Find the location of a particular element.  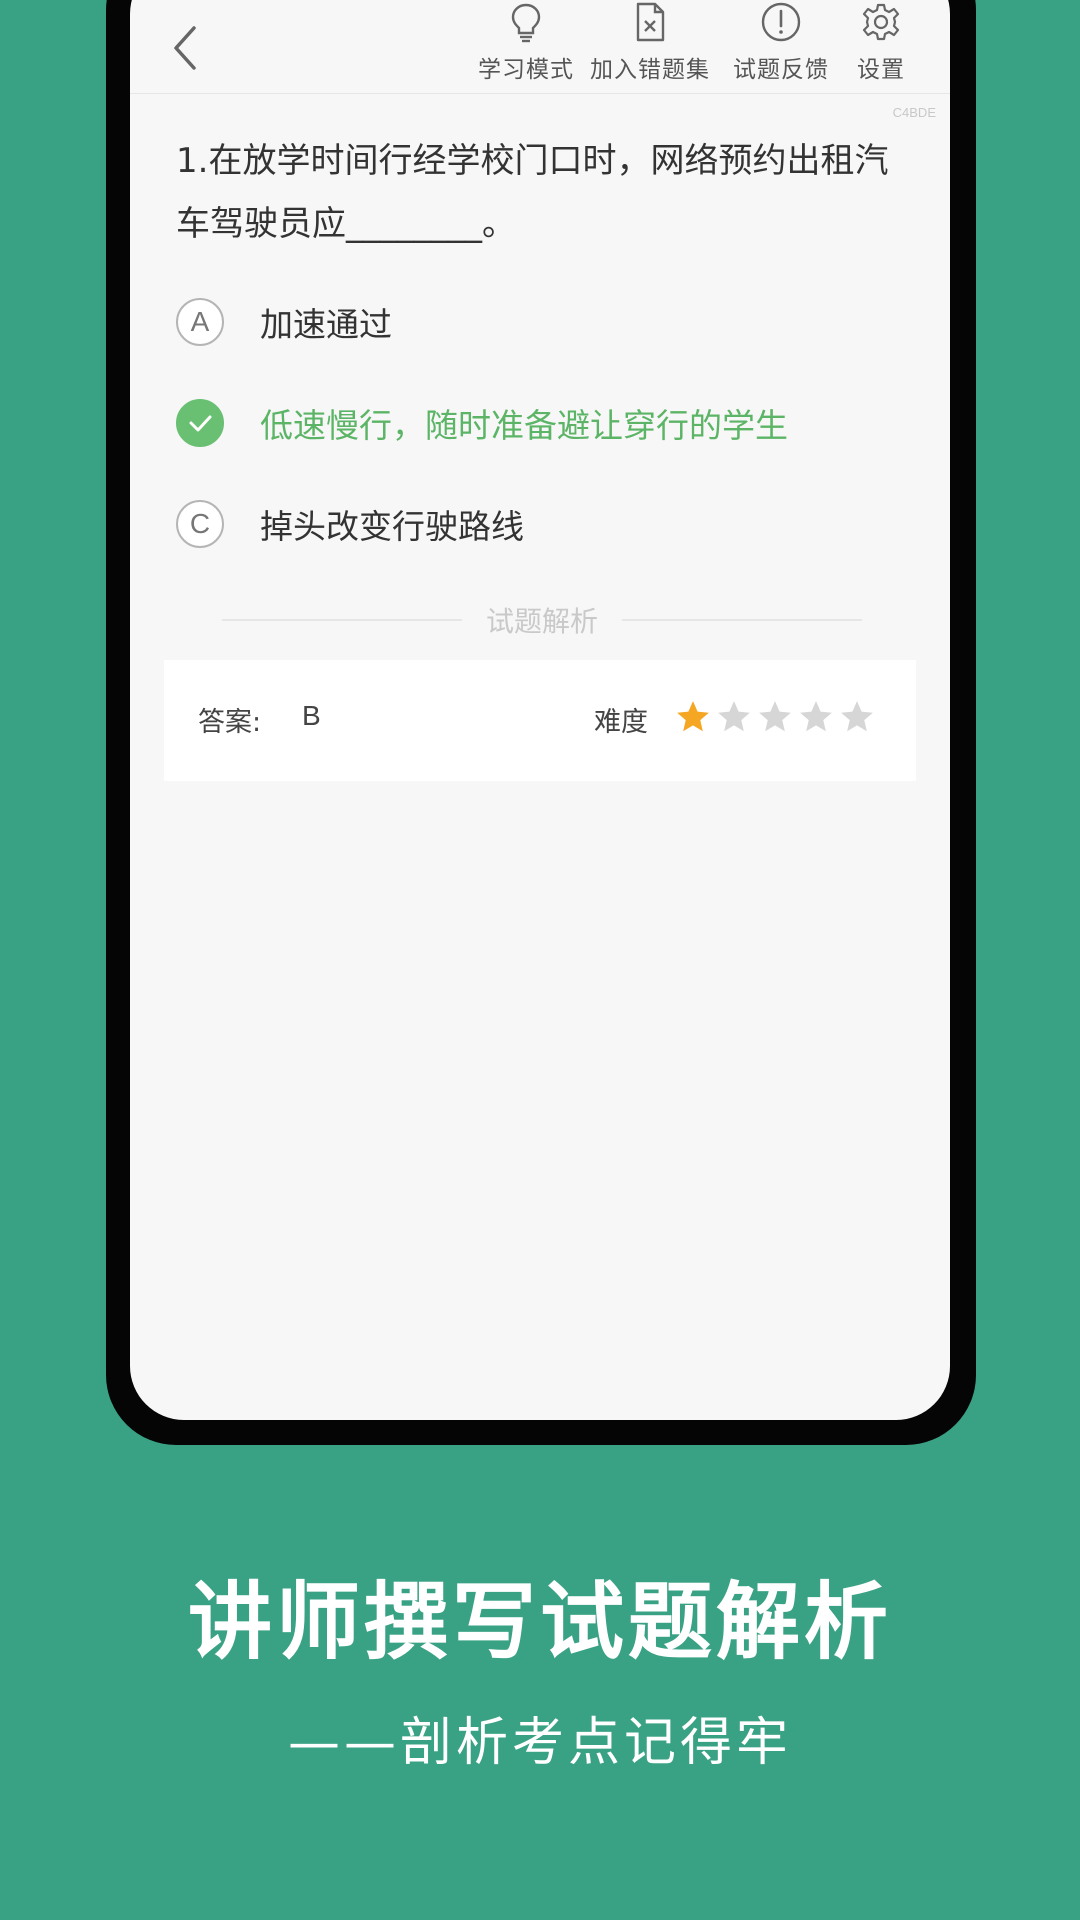

settings-label: 设置 is located at coordinates (881, 70).